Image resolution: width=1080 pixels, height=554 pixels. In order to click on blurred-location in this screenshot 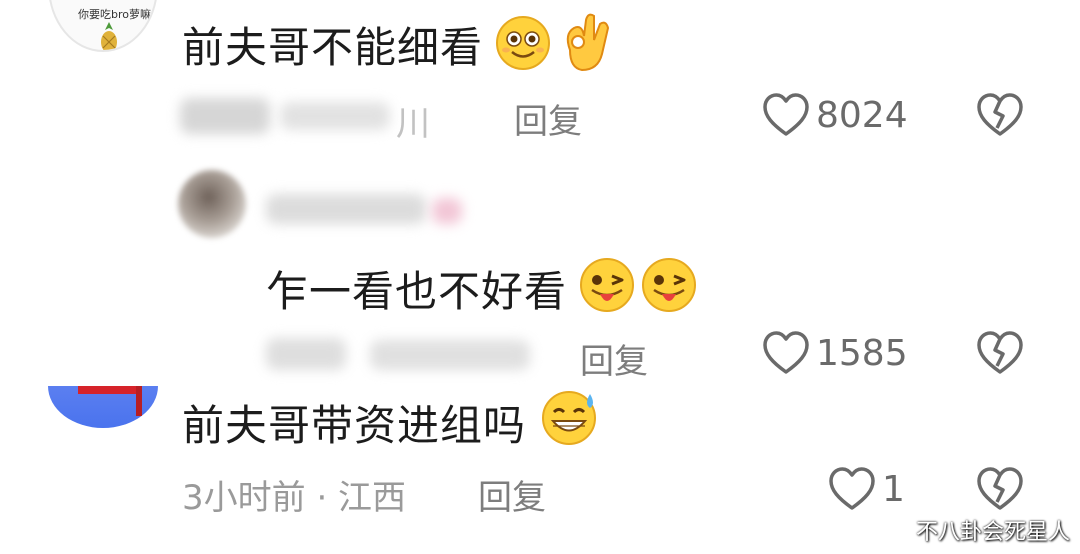, I will do `click(450, 355)`.